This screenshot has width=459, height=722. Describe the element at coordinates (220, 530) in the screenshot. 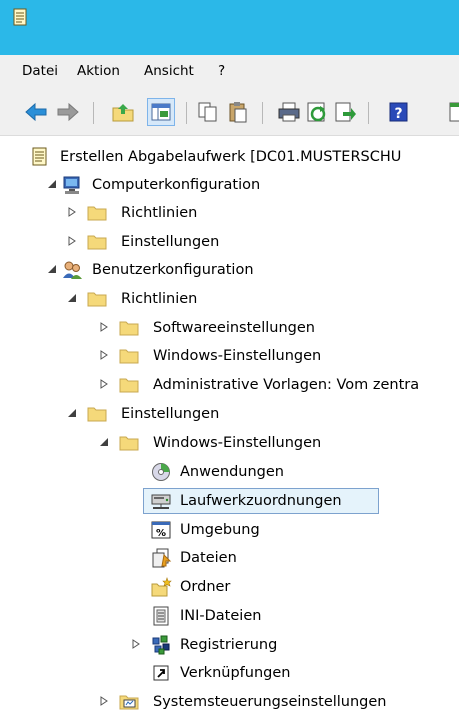

I see `tree-item-label: Umgebung` at that location.